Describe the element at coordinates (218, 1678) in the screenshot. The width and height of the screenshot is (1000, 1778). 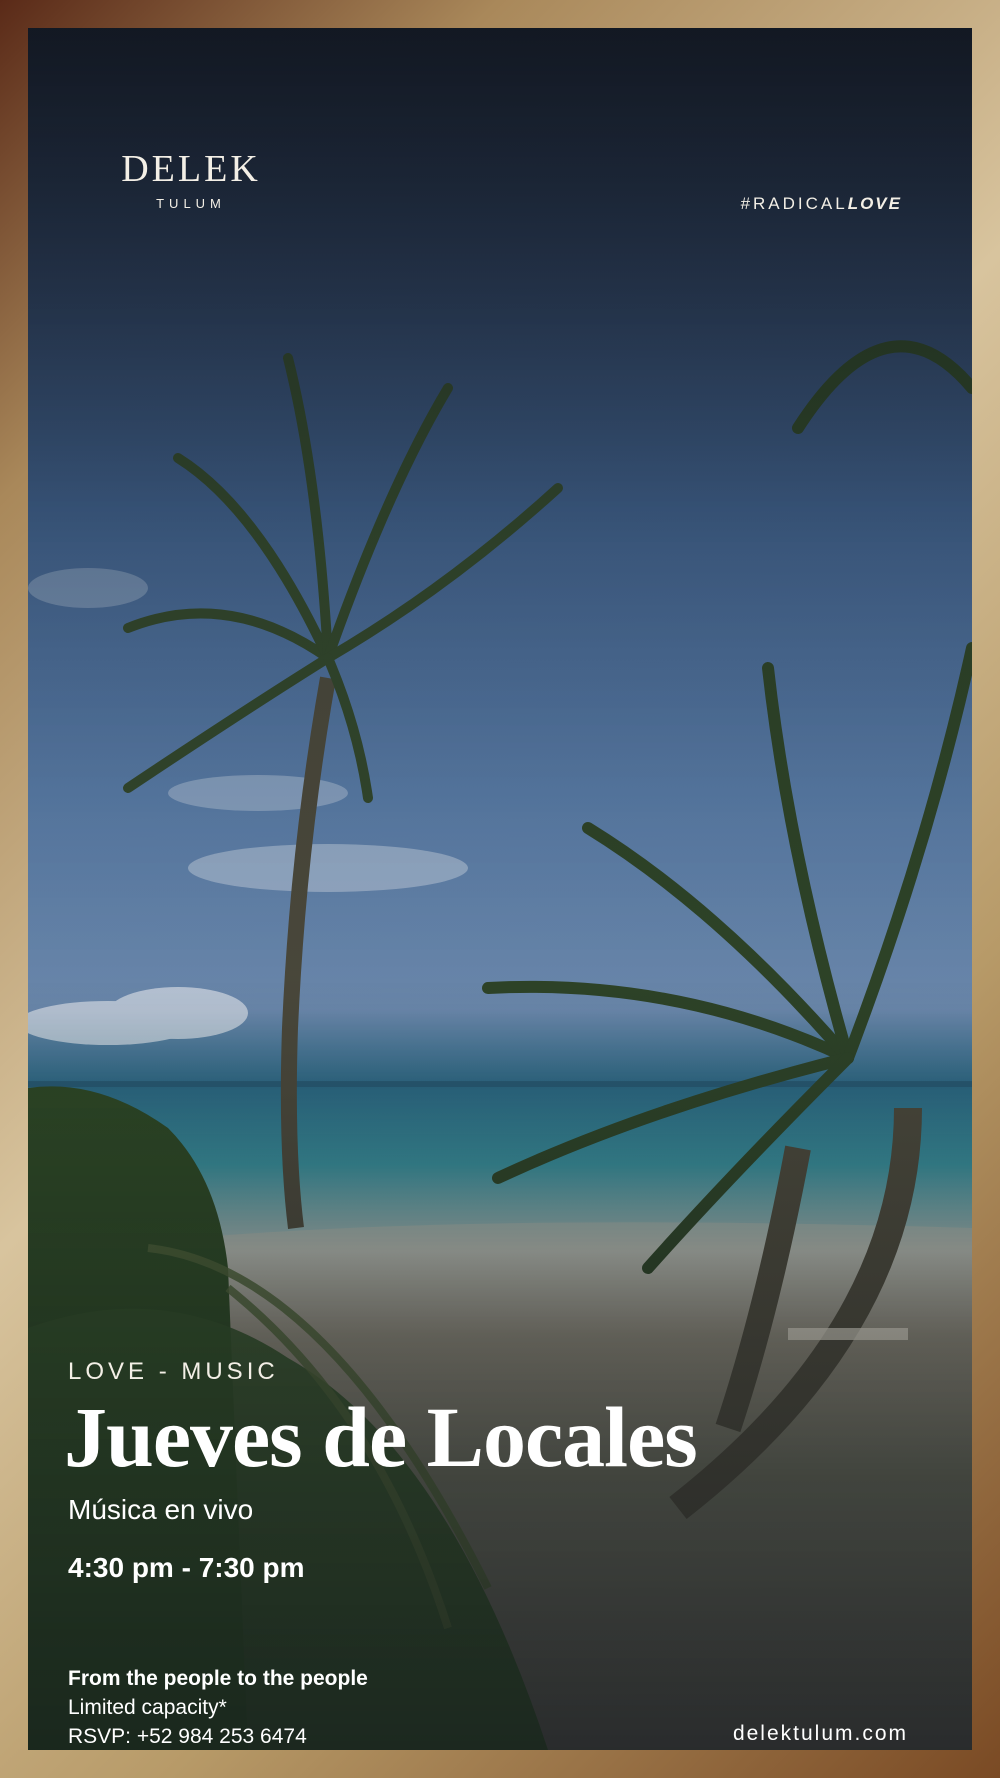
I see `footer-tagline: From the people to the people` at that location.